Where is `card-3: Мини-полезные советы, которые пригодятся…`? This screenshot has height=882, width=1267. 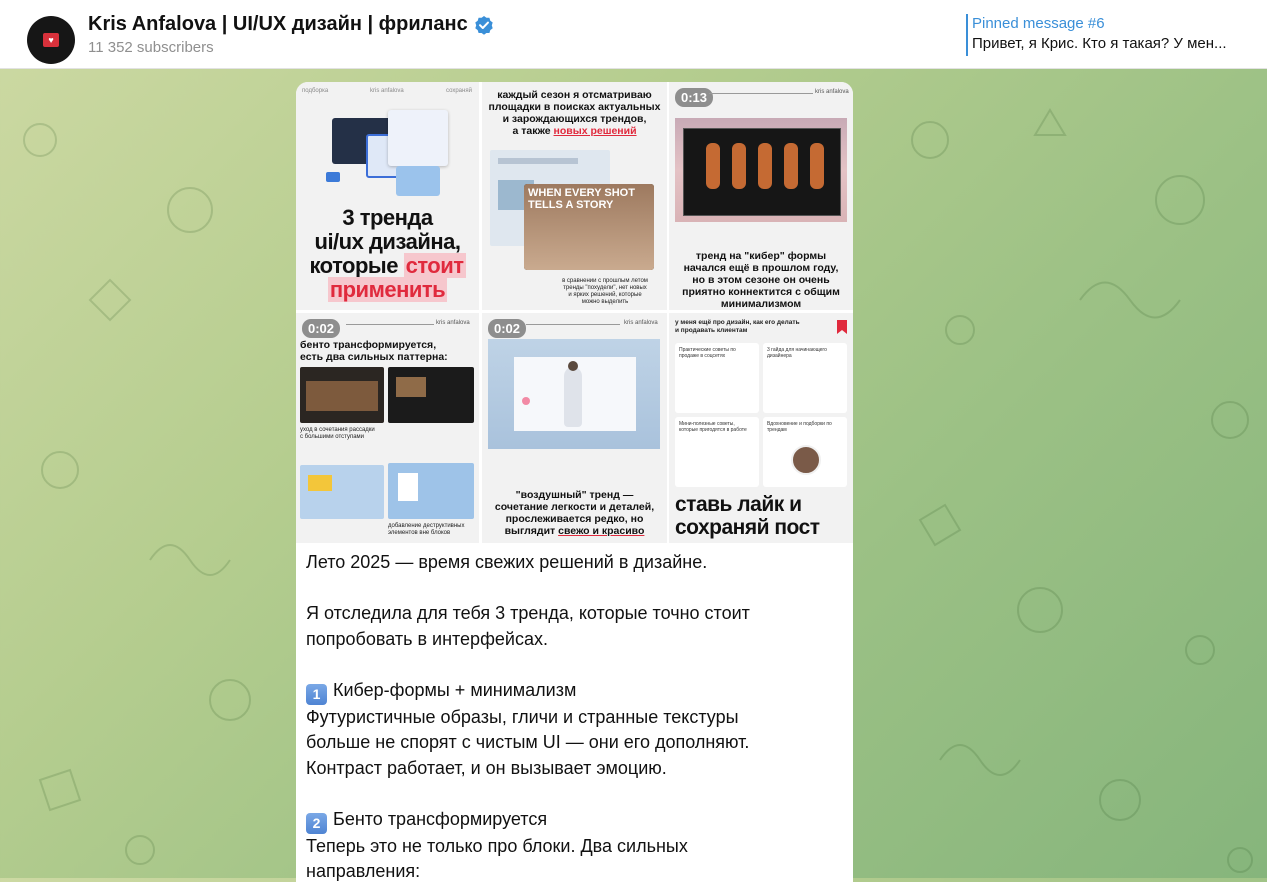 card-3: Мини-полезные советы, которые пригодятся… is located at coordinates (717, 452).